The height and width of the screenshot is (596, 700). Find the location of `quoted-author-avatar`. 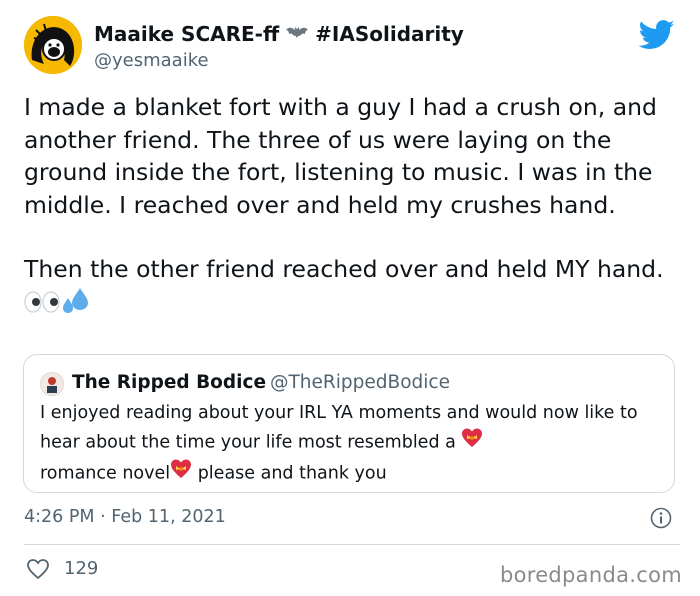

quoted-author-avatar is located at coordinates (52, 384).